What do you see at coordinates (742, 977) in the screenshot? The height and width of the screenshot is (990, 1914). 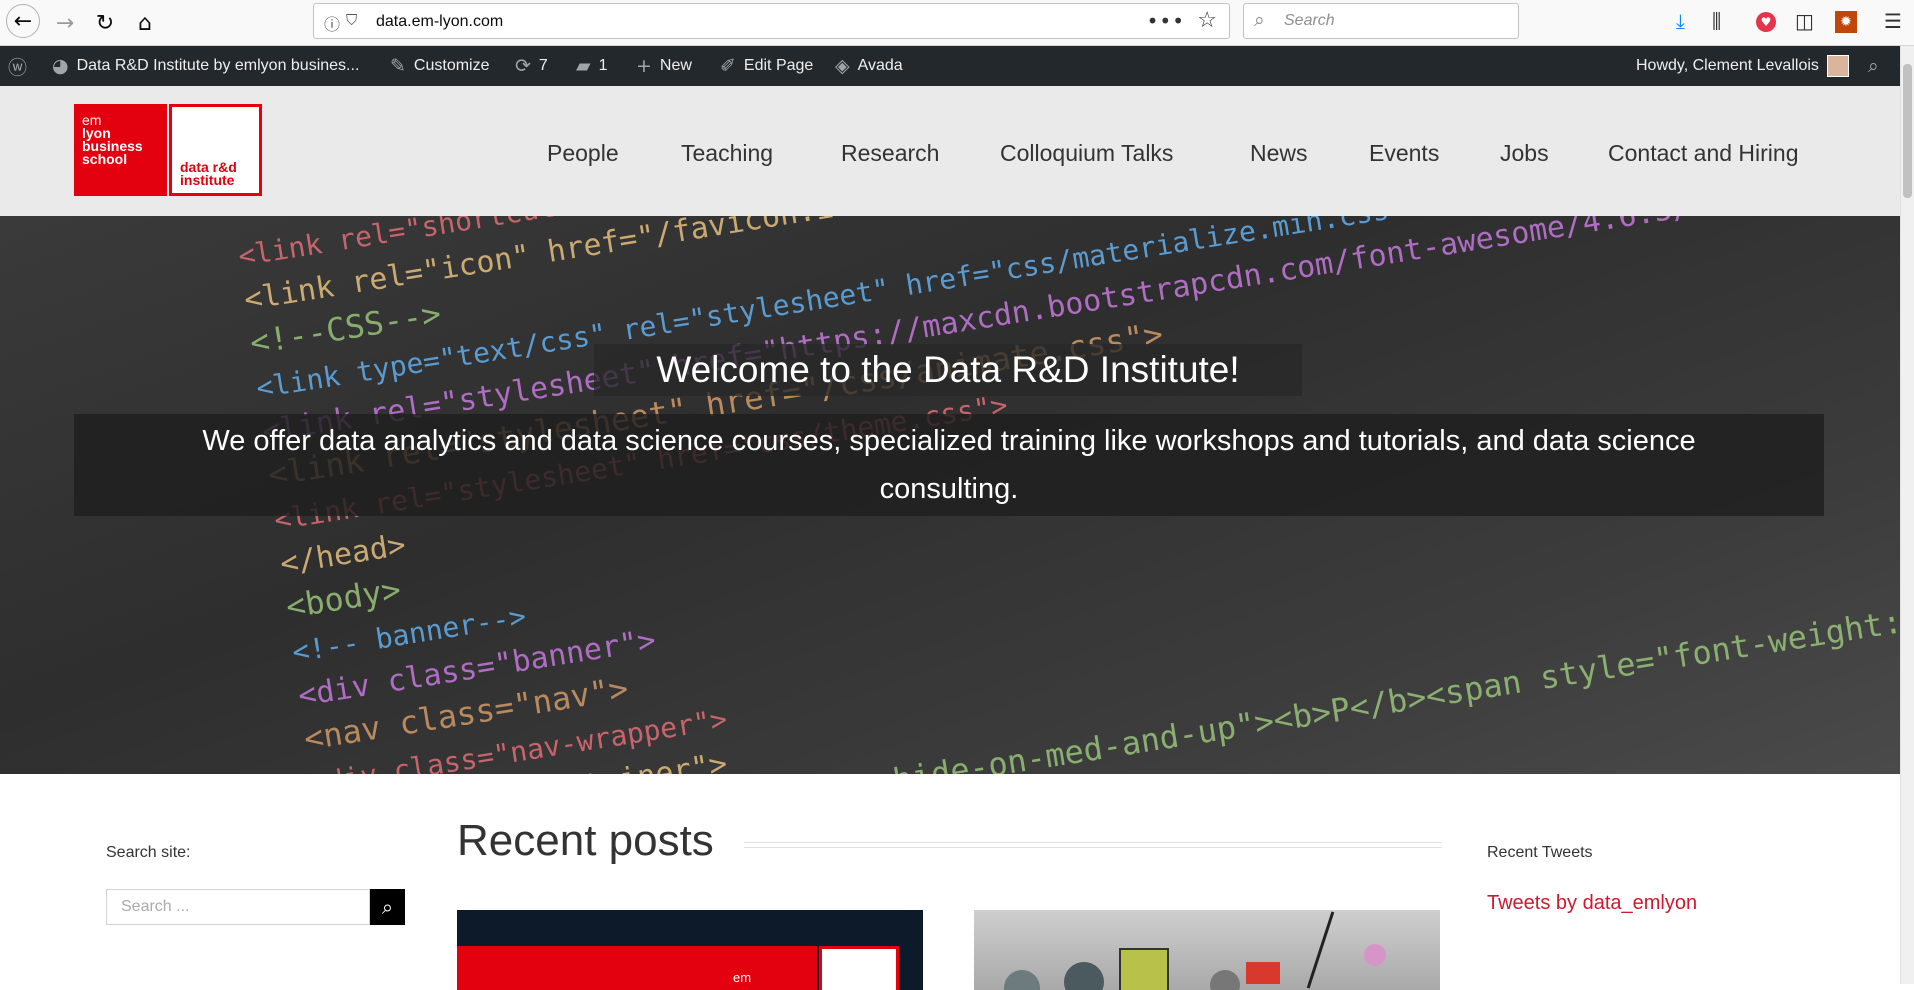 I see `thumbnail-text: em` at bounding box center [742, 977].